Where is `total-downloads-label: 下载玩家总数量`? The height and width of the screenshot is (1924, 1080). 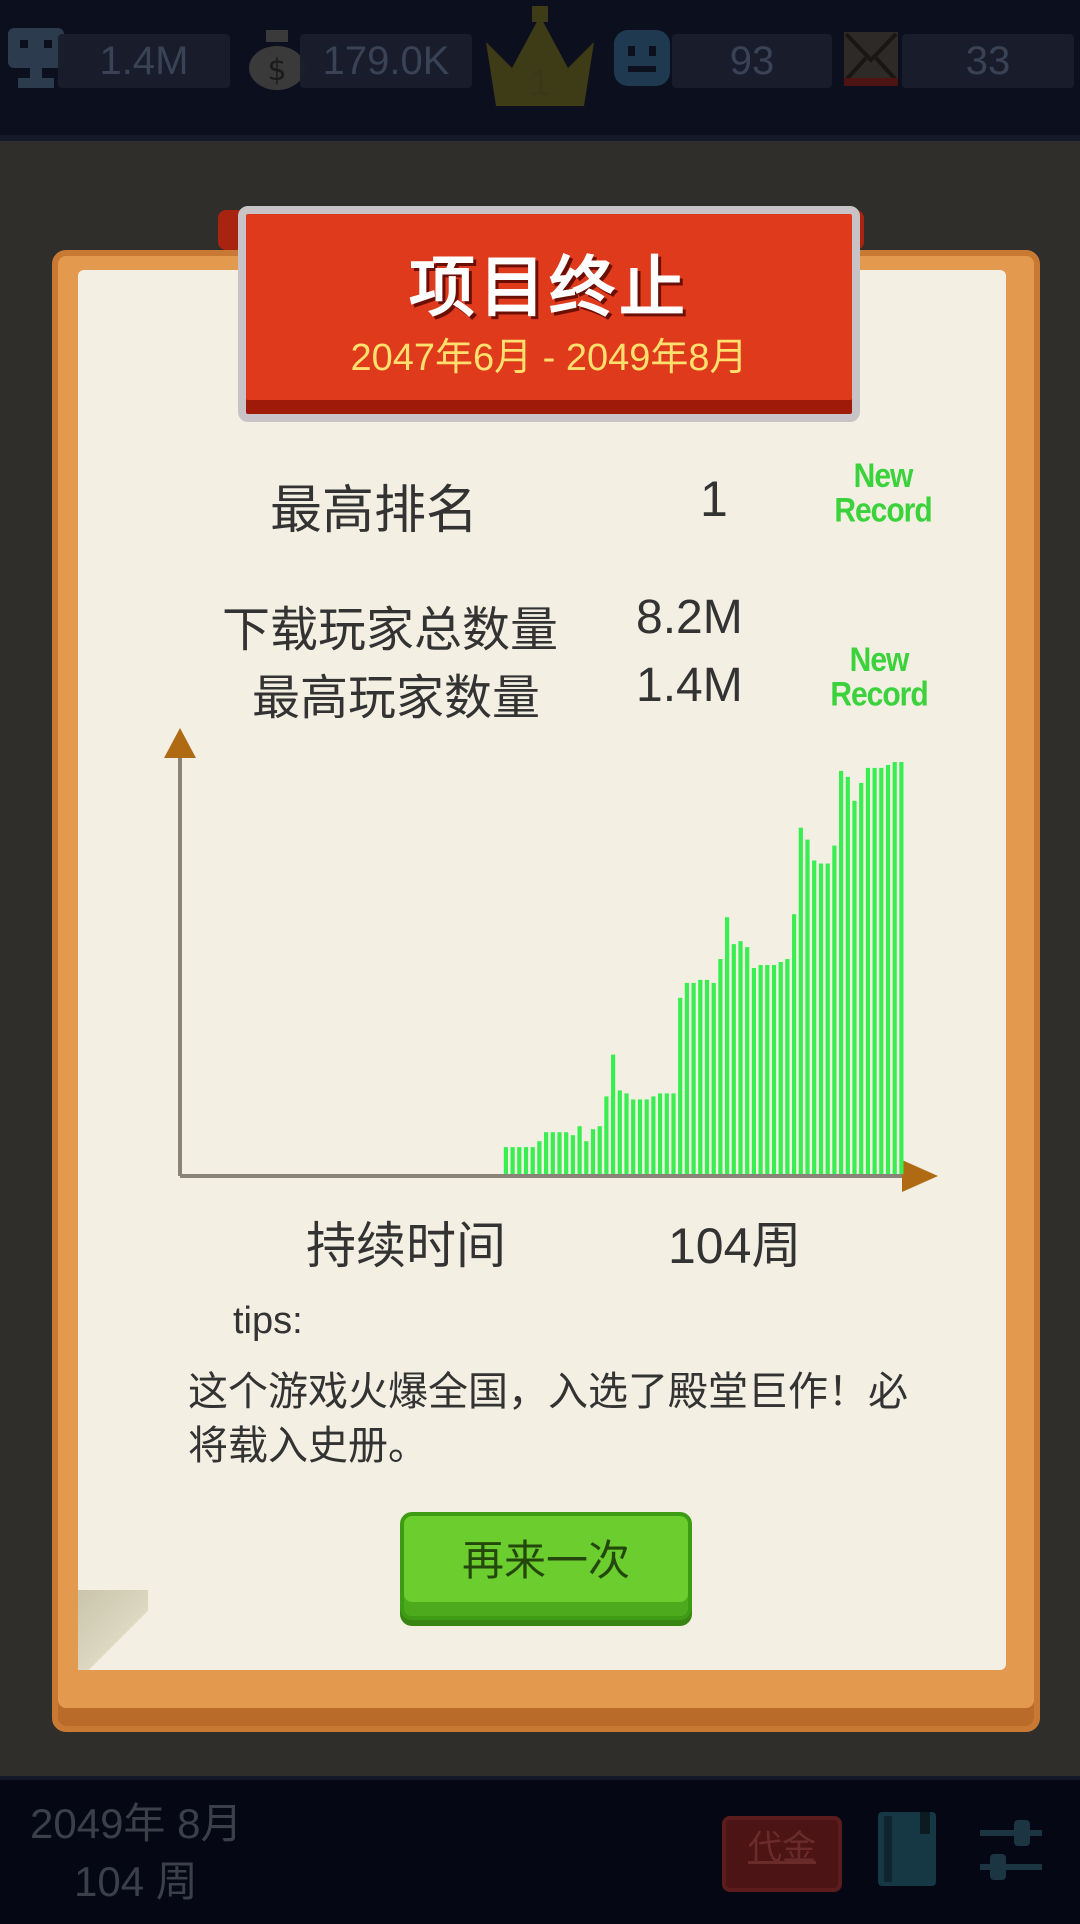 total-downloads-label: 下载玩家总数量 is located at coordinates (390, 630).